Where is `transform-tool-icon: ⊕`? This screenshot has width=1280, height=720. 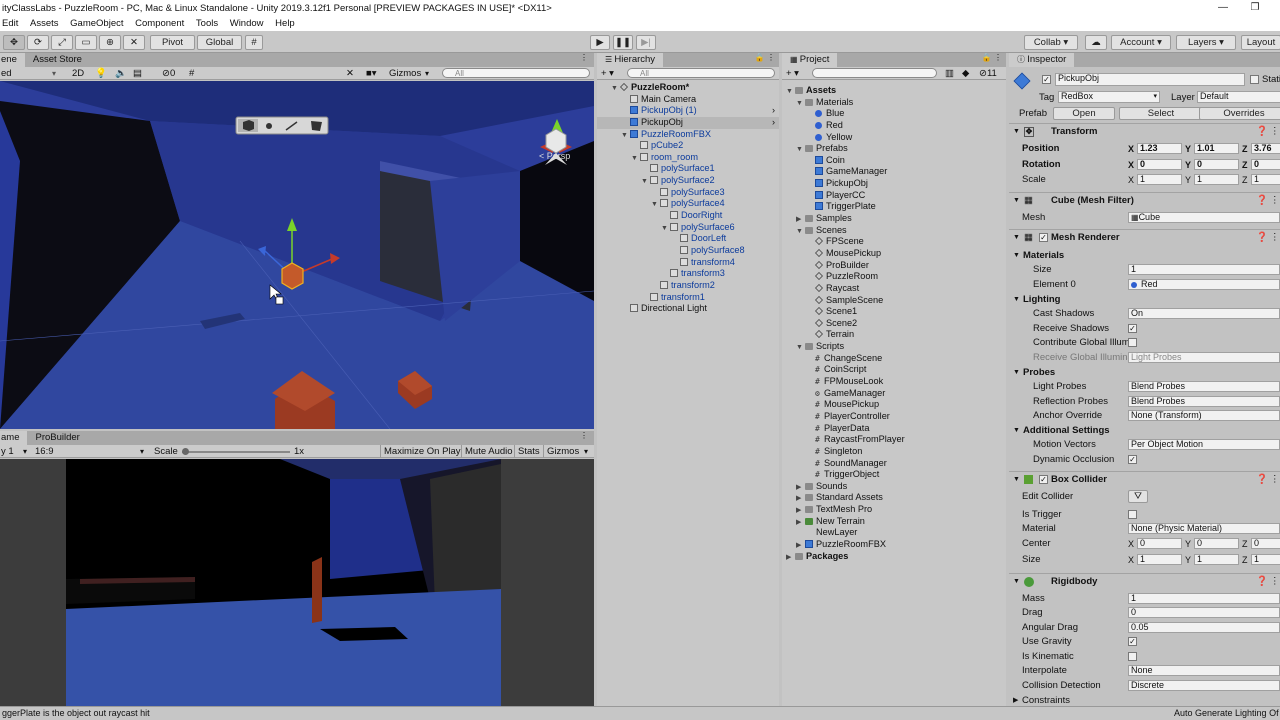
transform-tool-icon: ⊕ is located at coordinates (110, 42).